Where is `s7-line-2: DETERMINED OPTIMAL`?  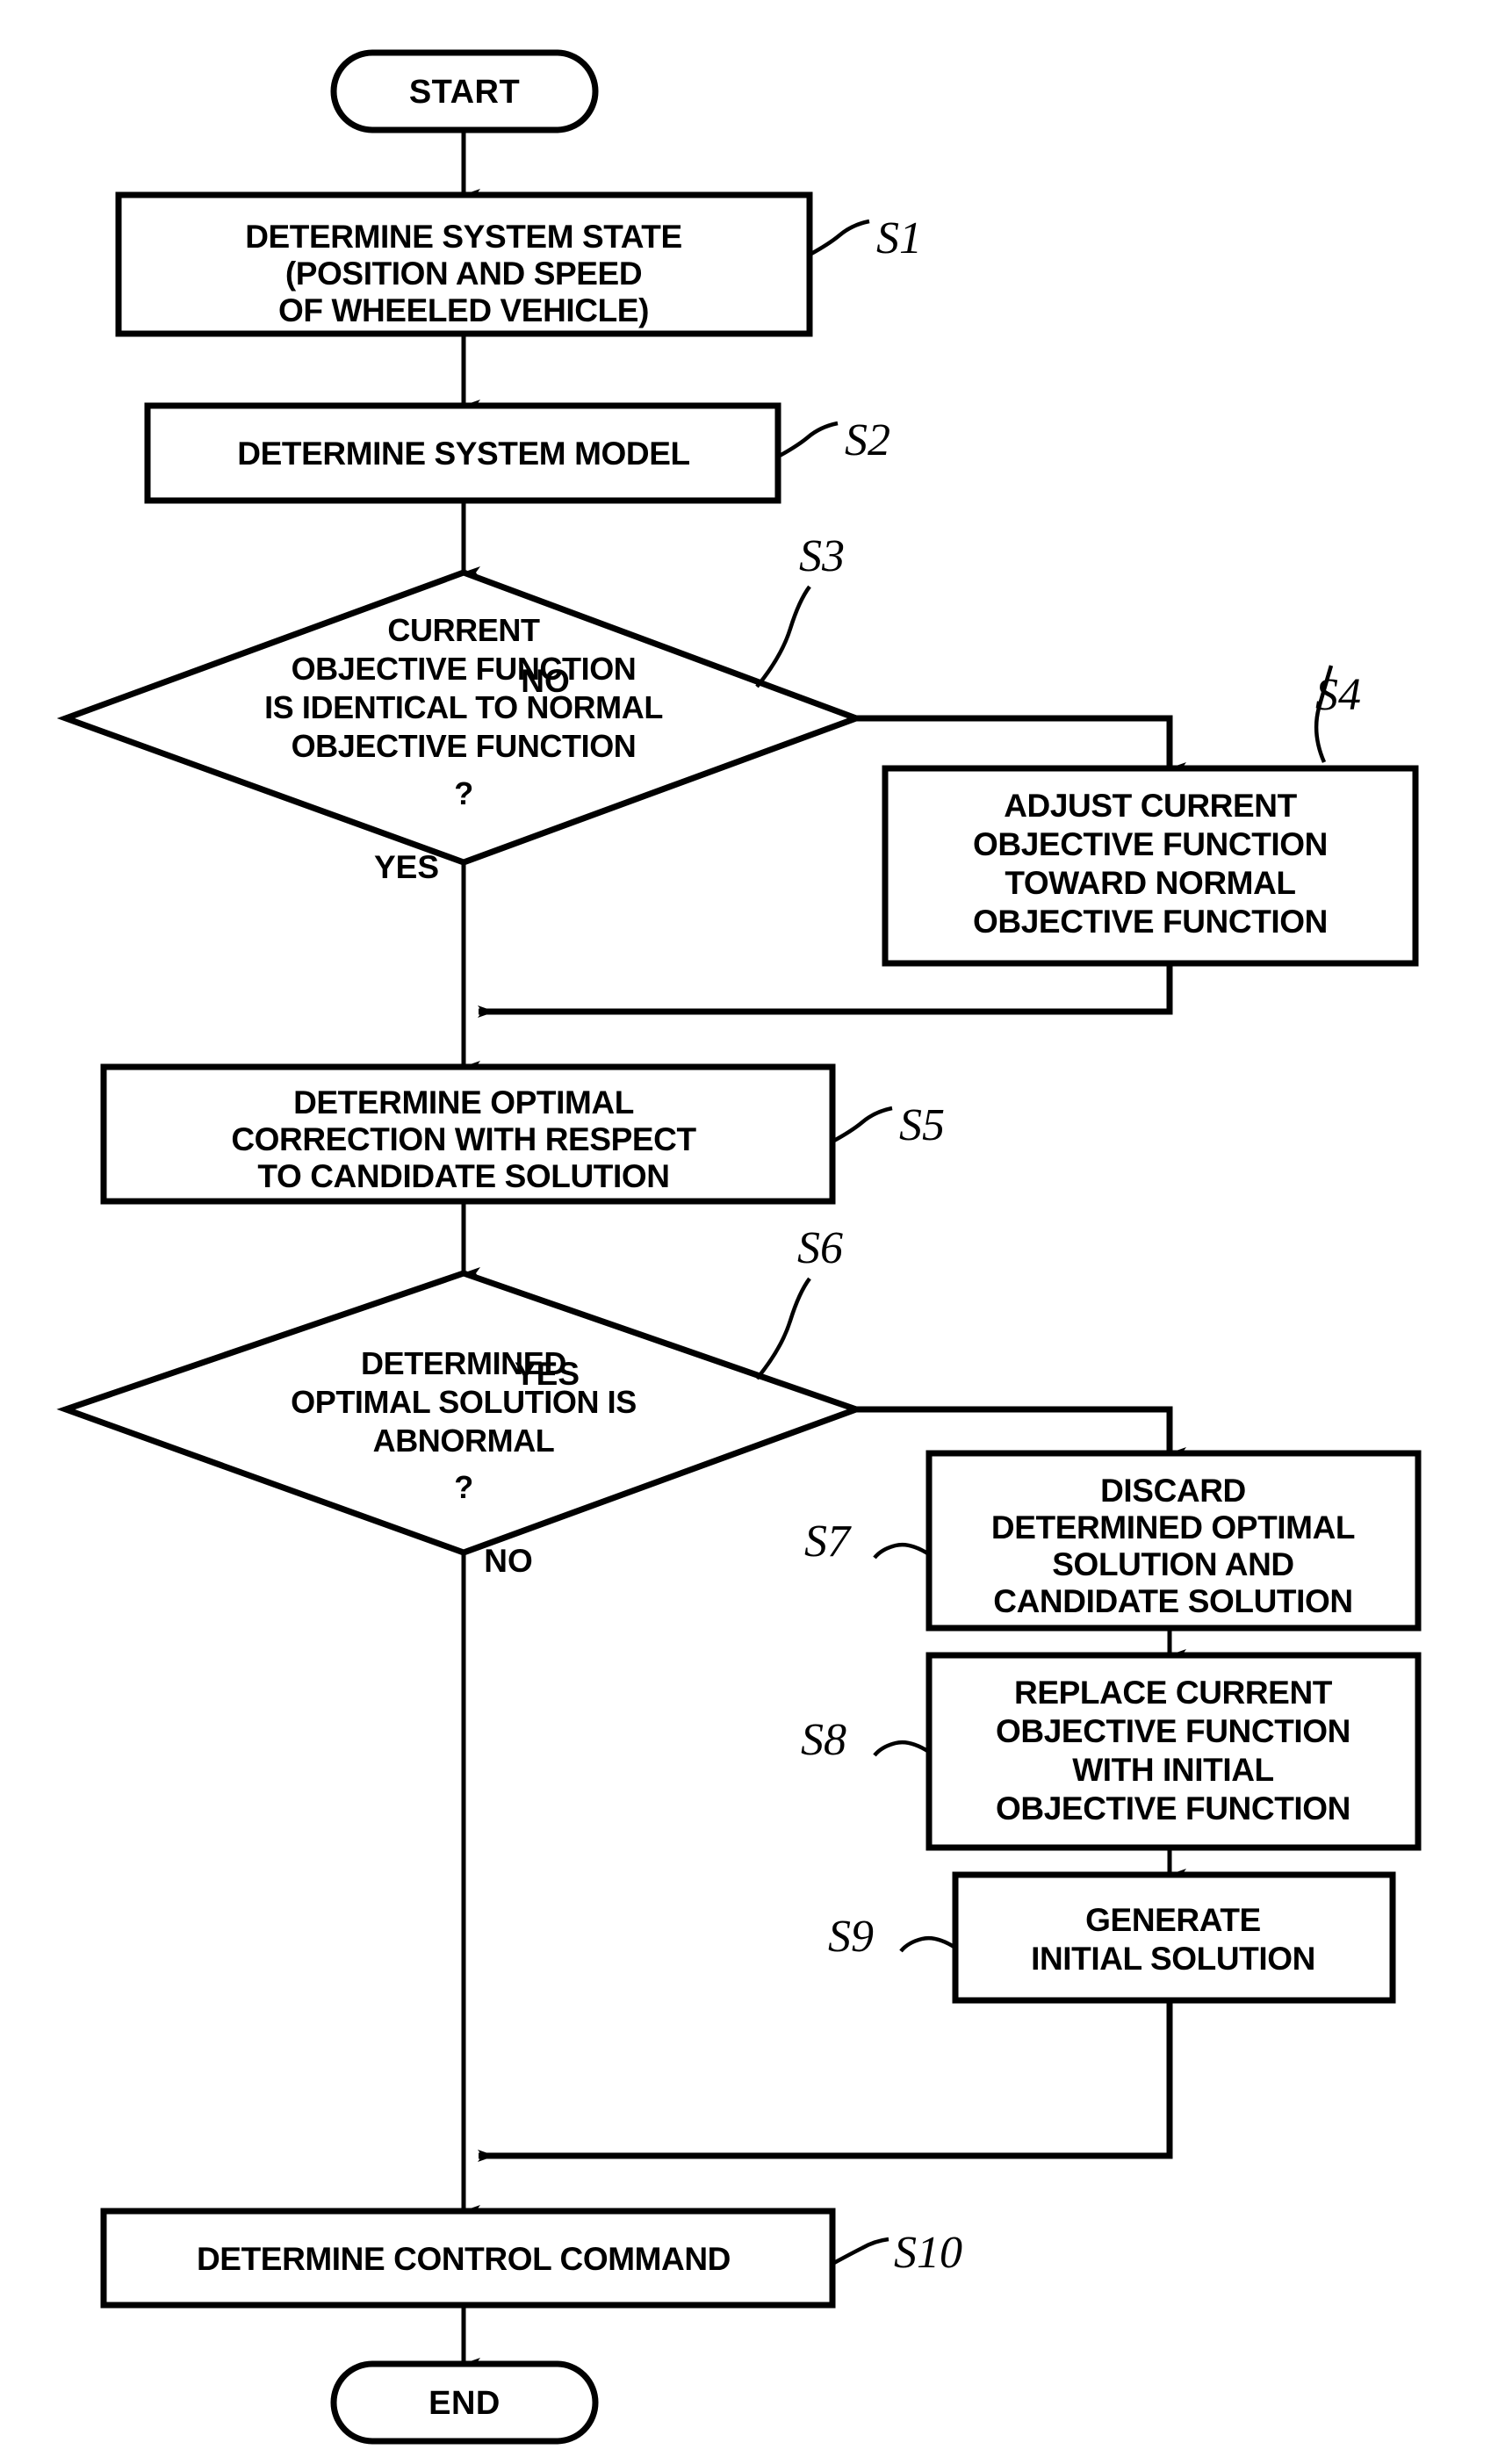 s7-line-2: DETERMINED OPTIMAL is located at coordinates (1173, 1527).